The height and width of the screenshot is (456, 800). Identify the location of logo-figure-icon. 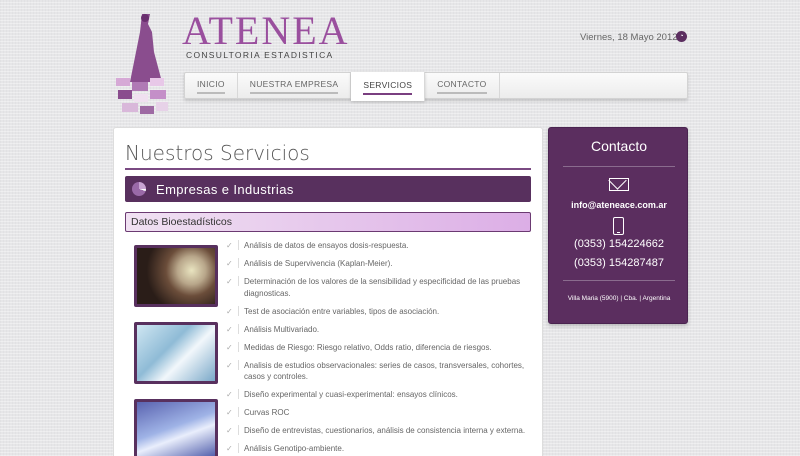
(142, 64).